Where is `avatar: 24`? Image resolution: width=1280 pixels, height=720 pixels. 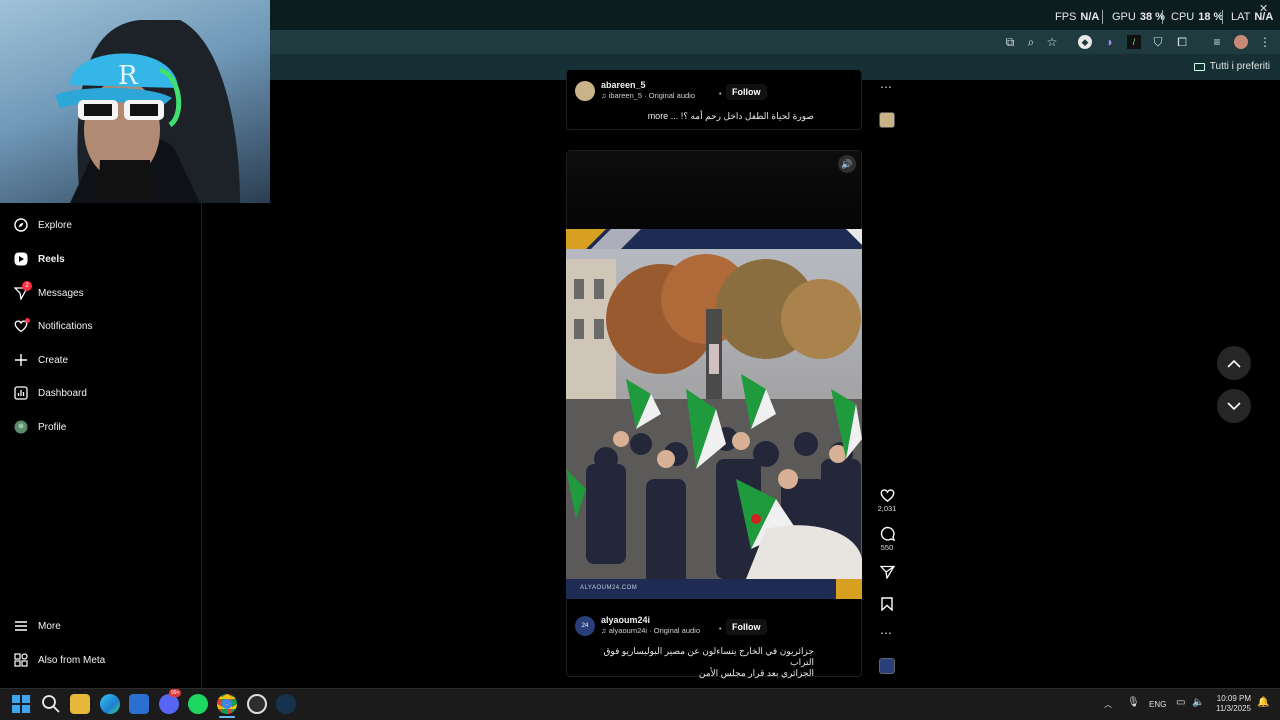 avatar: 24 is located at coordinates (585, 626).